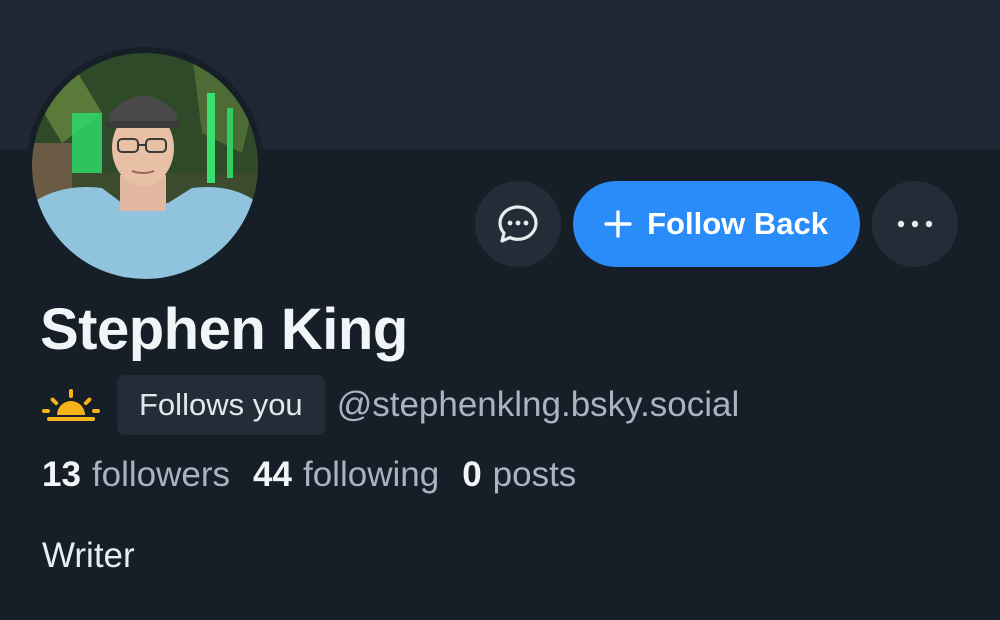 Image resolution: width=1000 pixels, height=620 pixels. I want to click on profile-actions: Follow Back, so click(716, 224).